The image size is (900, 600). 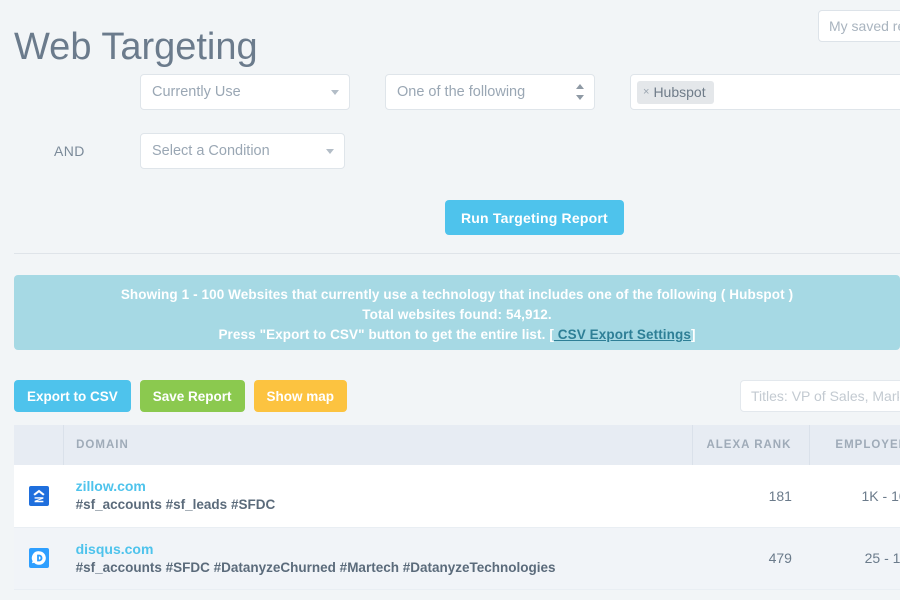 I want to click on tag-chip-hubspot: × Hubspot, so click(x=675, y=92).